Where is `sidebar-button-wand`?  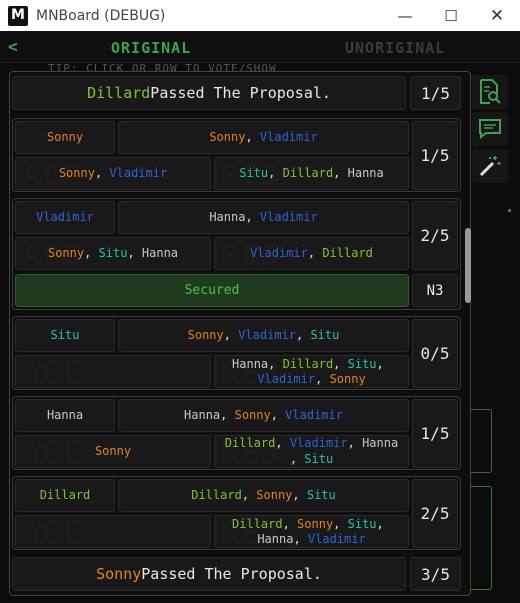
sidebar-button-wand is located at coordinates (490, 166).